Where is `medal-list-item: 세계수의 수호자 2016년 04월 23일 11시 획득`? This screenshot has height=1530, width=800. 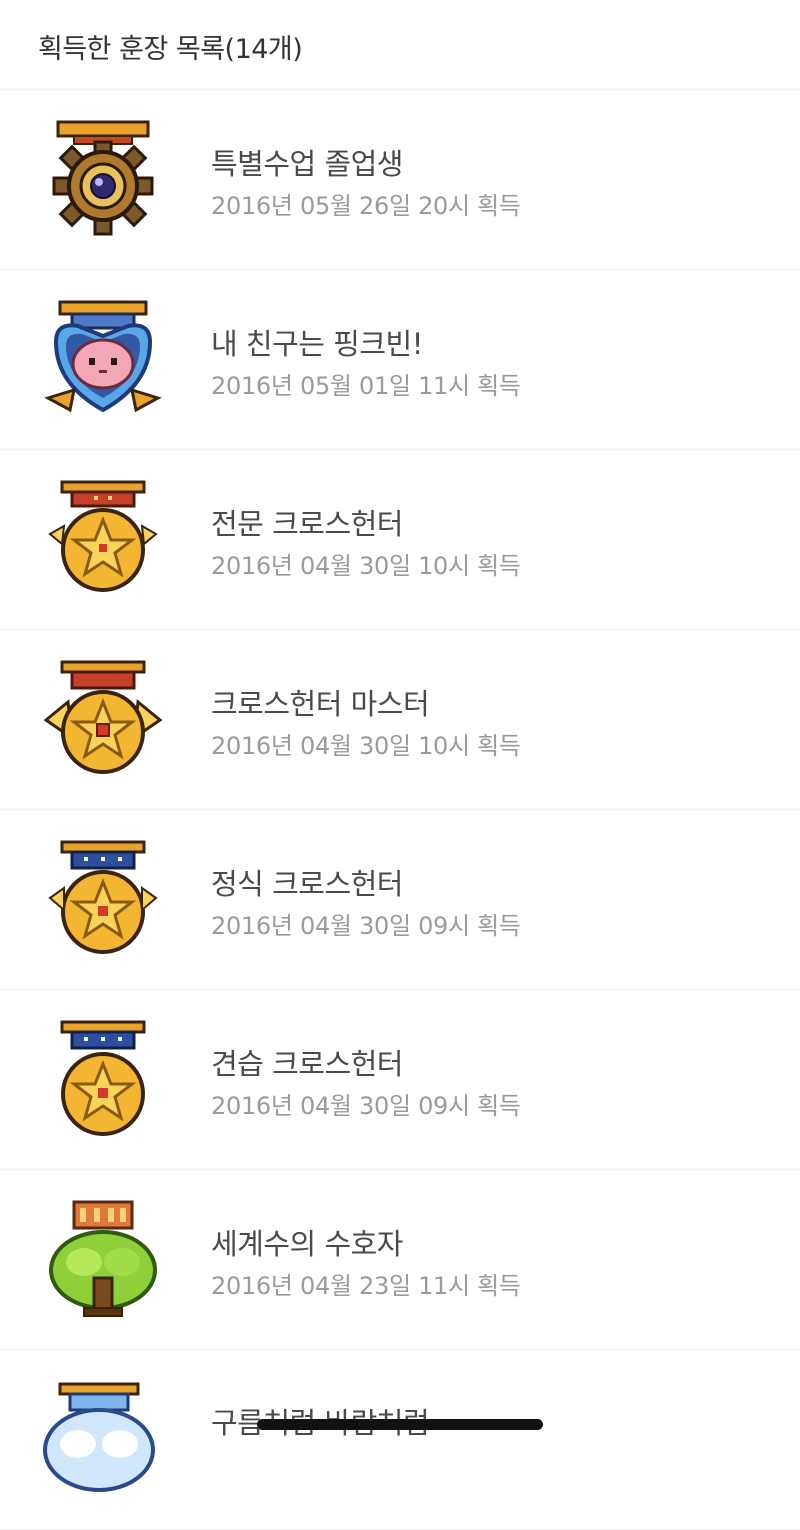
medal-list-item: 세계수의 수호자 2016년 04월 23일 11시 획득 is located at coordinates (400, 1260).